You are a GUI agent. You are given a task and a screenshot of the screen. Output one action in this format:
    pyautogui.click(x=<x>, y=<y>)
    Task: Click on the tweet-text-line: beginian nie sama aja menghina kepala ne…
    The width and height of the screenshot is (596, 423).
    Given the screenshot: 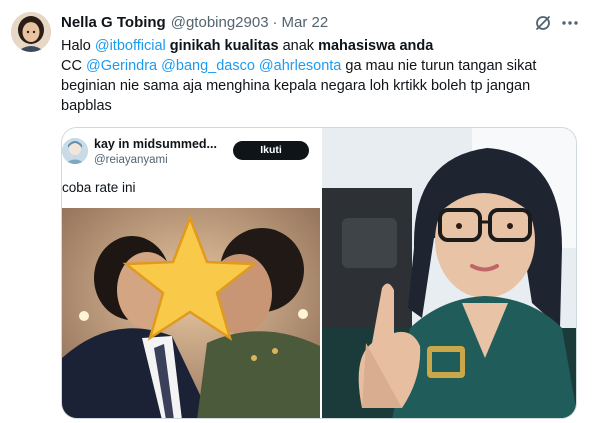 What is the action you would take?
    pyautogui.click(x=321, y=86)
    